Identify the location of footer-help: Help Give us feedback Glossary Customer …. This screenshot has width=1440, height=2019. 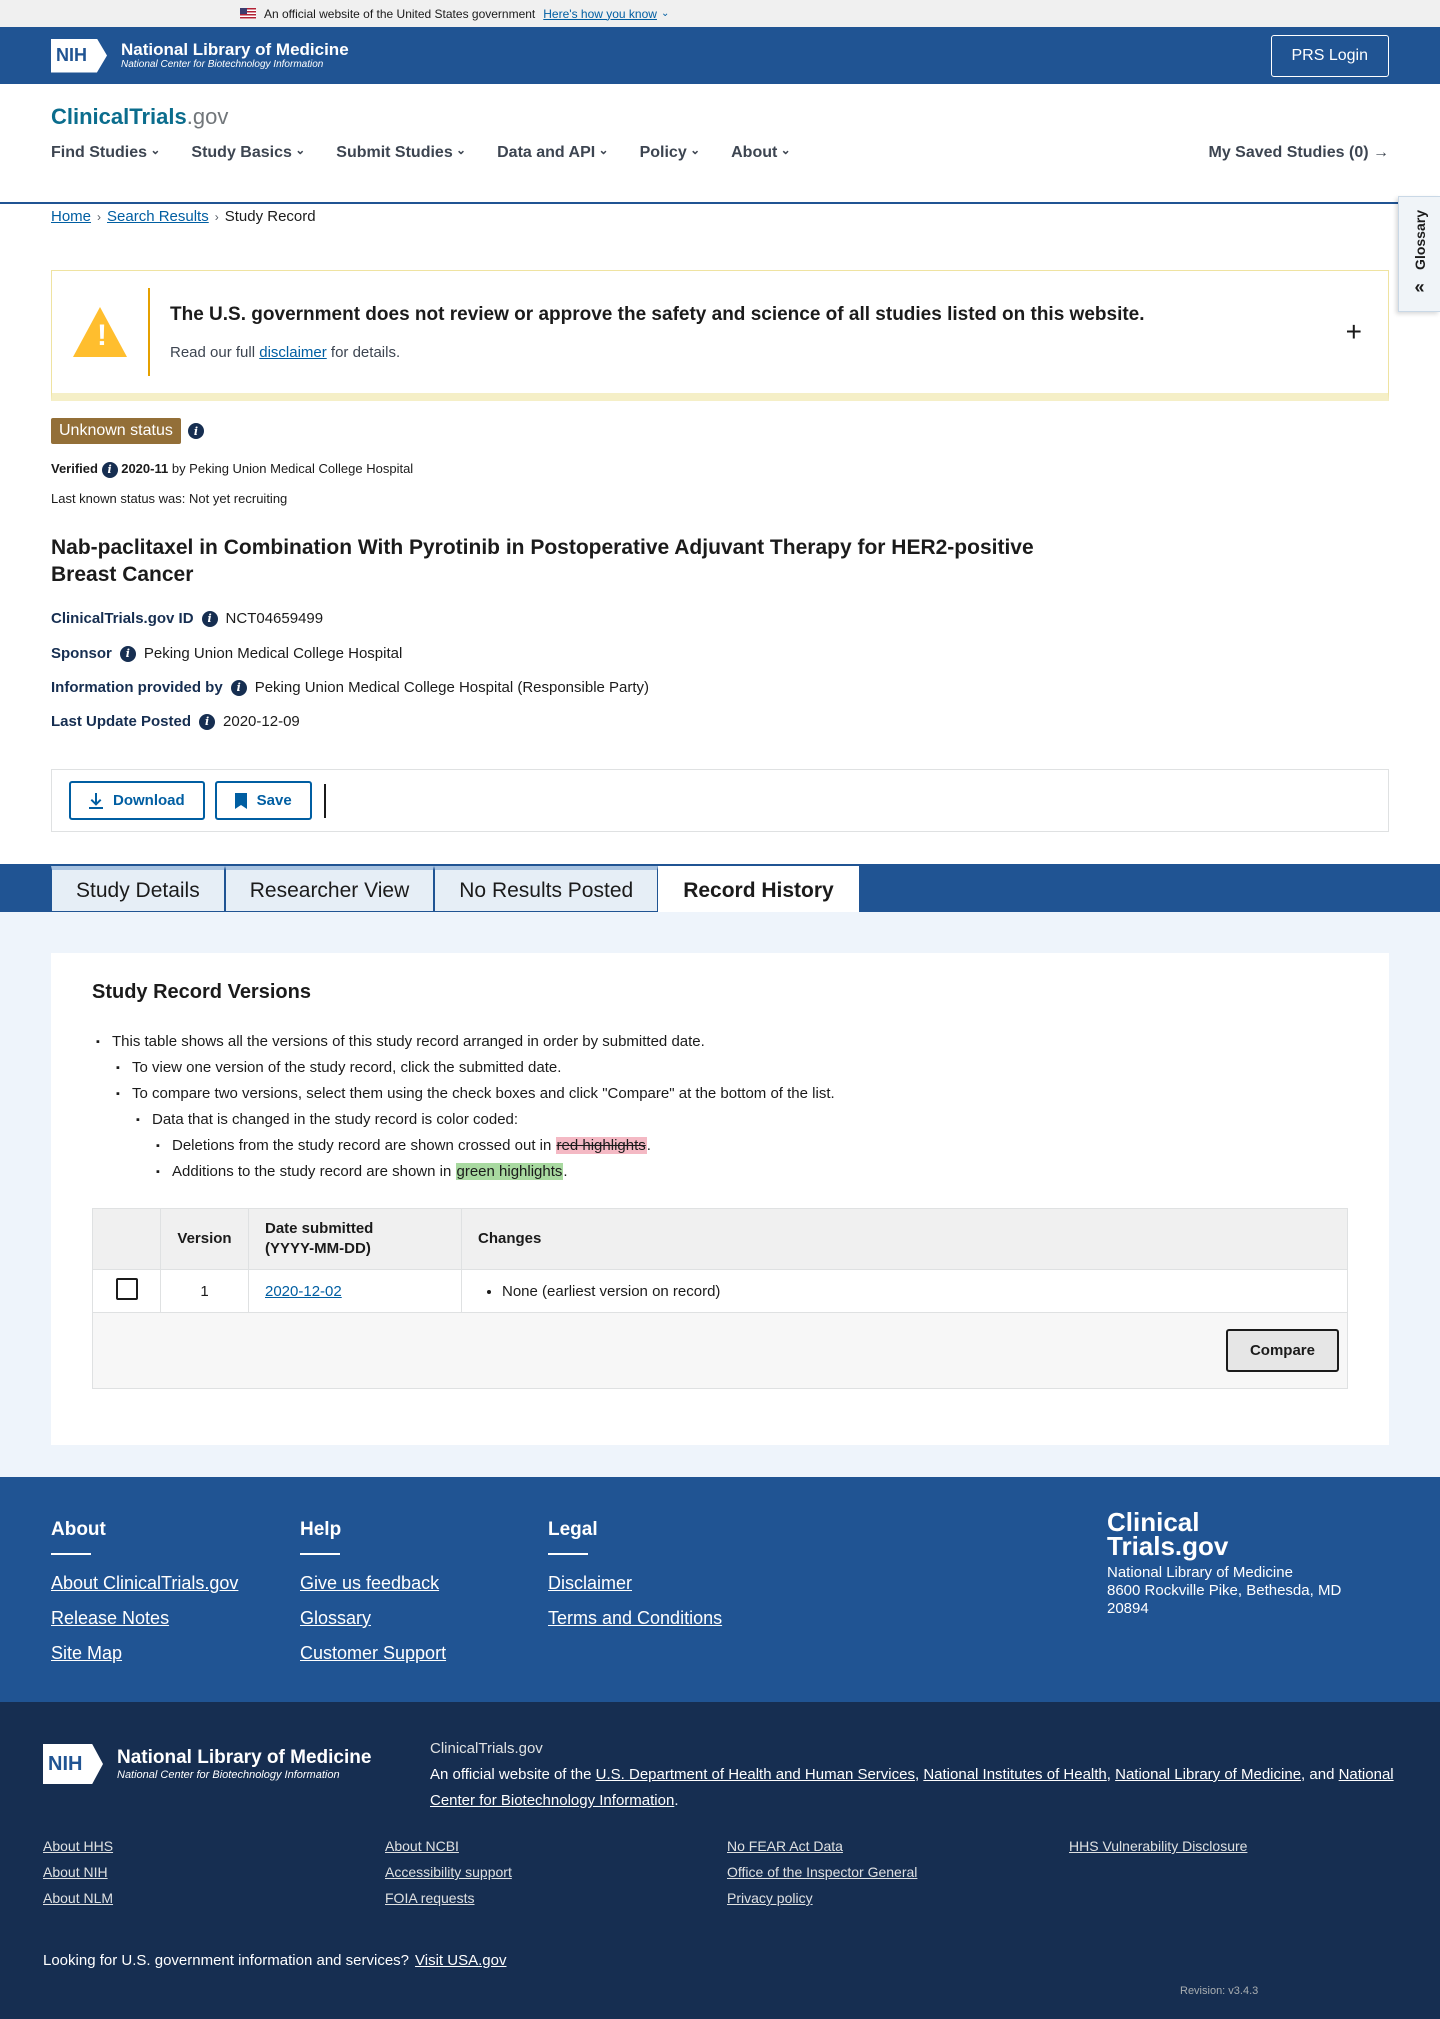
(373, 1591).